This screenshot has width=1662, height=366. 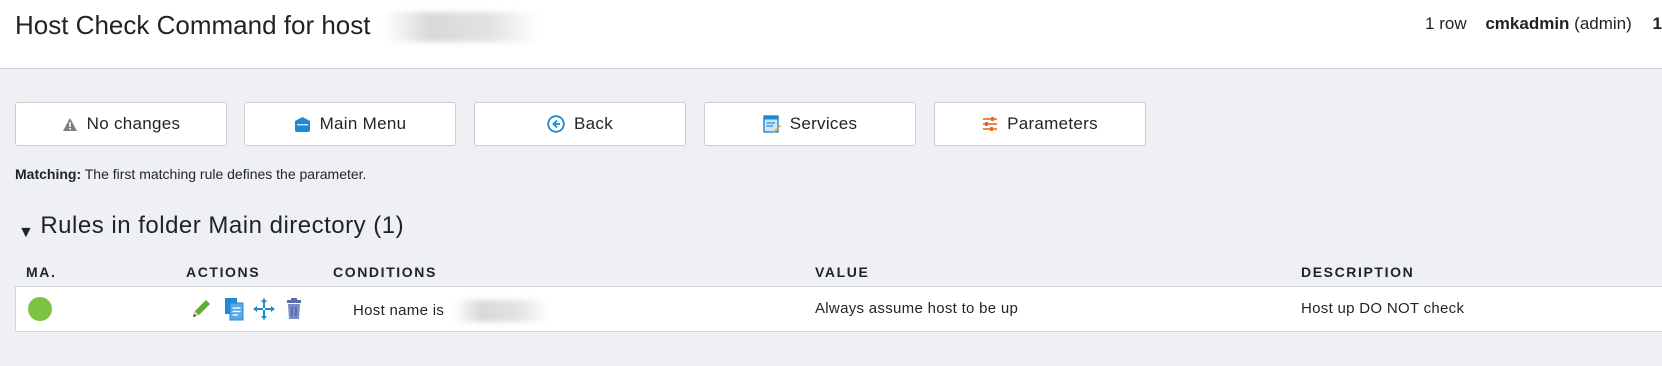 What do you see at coordinates (1383, 308) in the screenshot?
I see `description-cell: Host up DO NOT check` at bounding box center [1383, 308].